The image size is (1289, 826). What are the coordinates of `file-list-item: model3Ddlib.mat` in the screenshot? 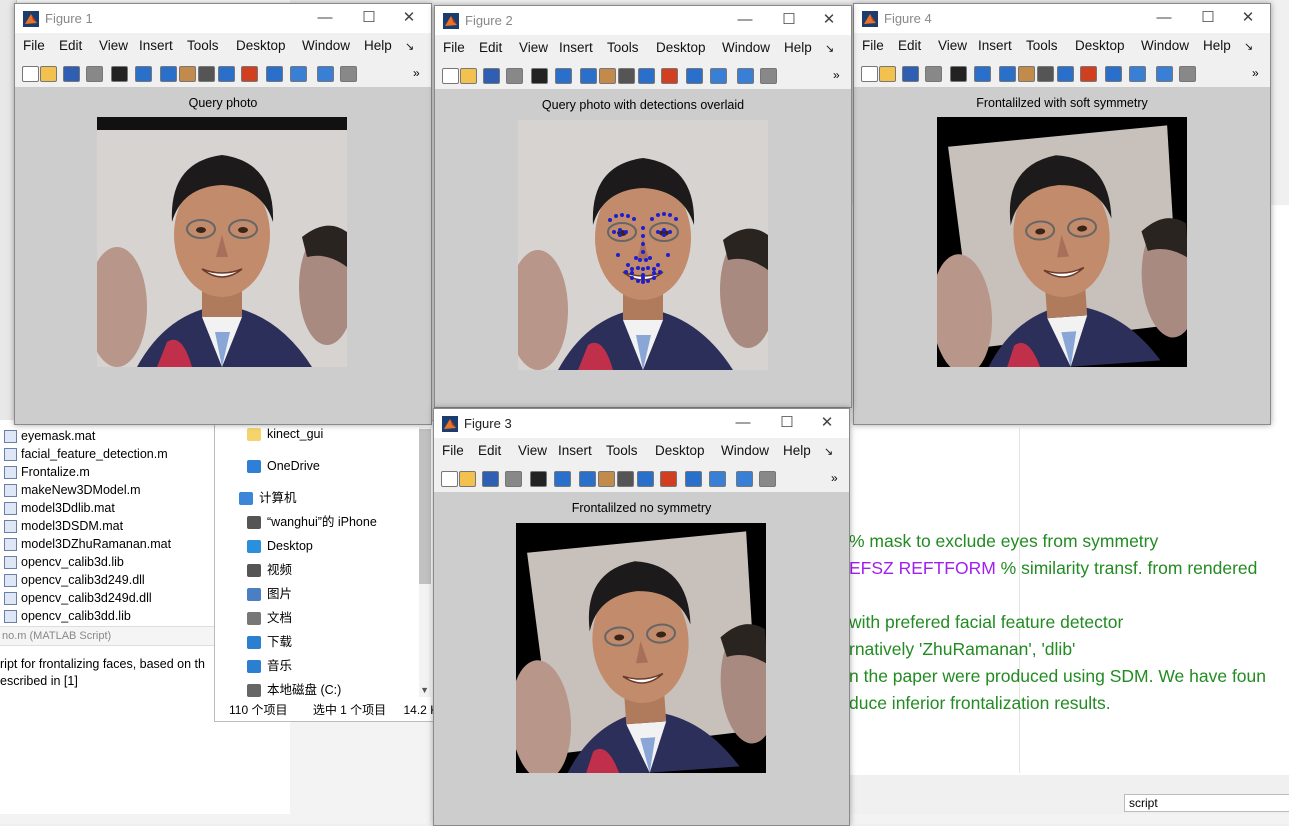 It's located at (107, 508).